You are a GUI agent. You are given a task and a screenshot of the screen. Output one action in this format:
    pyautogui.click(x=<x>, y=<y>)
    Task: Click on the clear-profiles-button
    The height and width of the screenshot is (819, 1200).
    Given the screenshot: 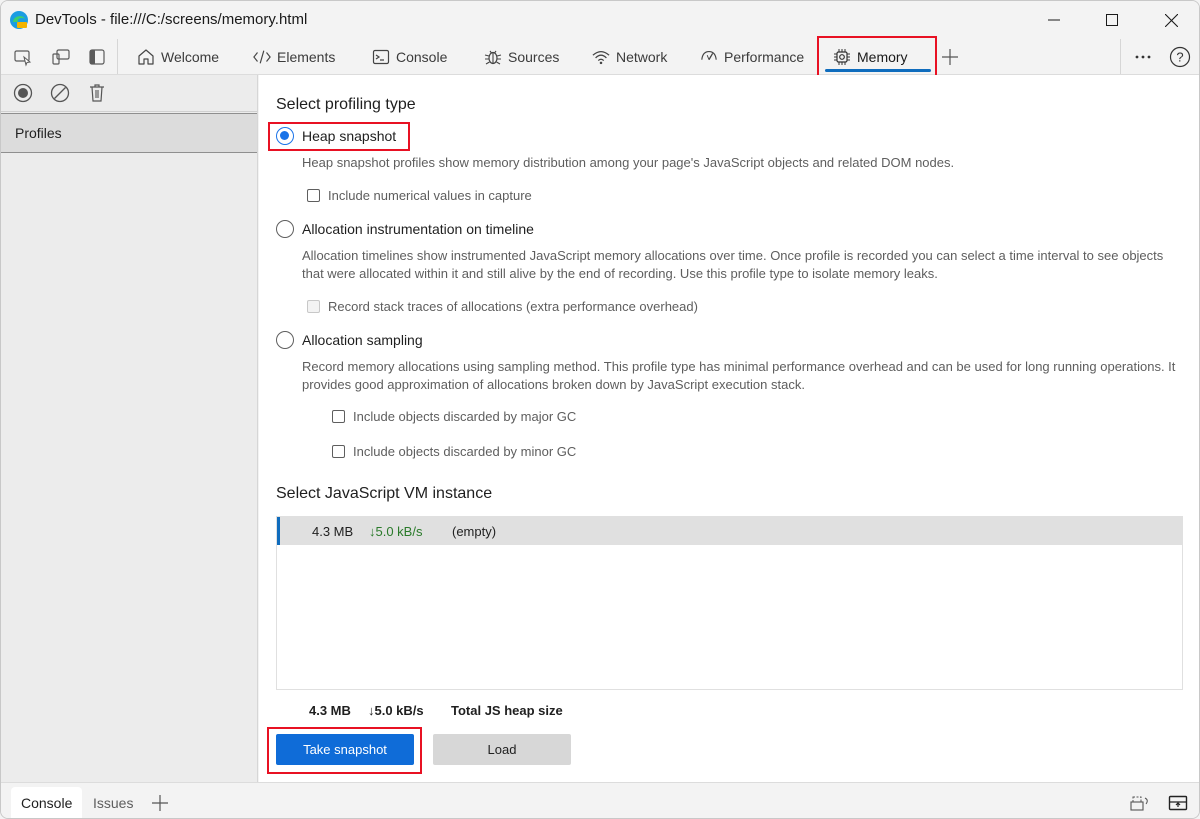 What is the action you would take?
    pyautogui.click(x=60, y=93)
    